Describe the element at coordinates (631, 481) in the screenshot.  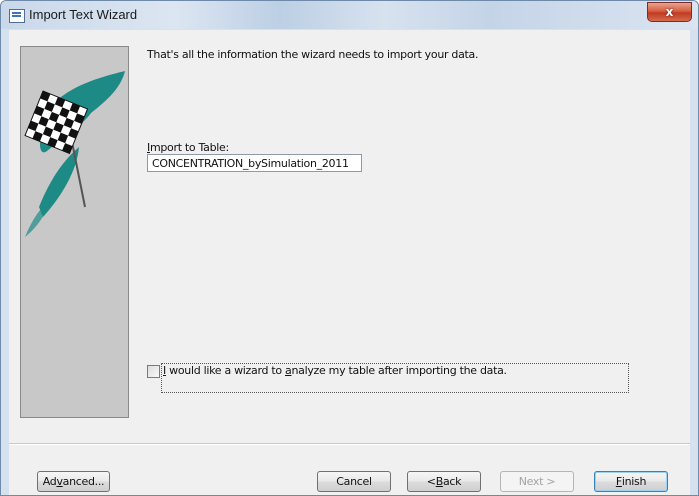
I see `finish-button: Finish` at that location.